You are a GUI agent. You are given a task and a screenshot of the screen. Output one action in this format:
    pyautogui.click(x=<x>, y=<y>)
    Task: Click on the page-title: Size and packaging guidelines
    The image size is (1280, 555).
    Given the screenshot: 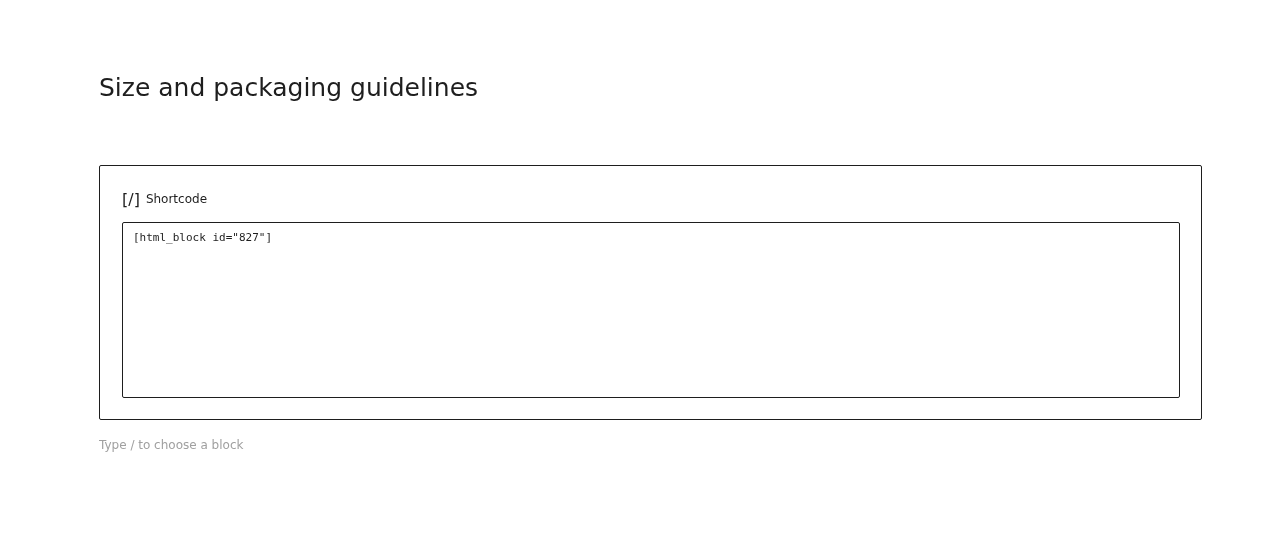 What is the action you would take?
    pyautogui.click(x=289, y=88)
    